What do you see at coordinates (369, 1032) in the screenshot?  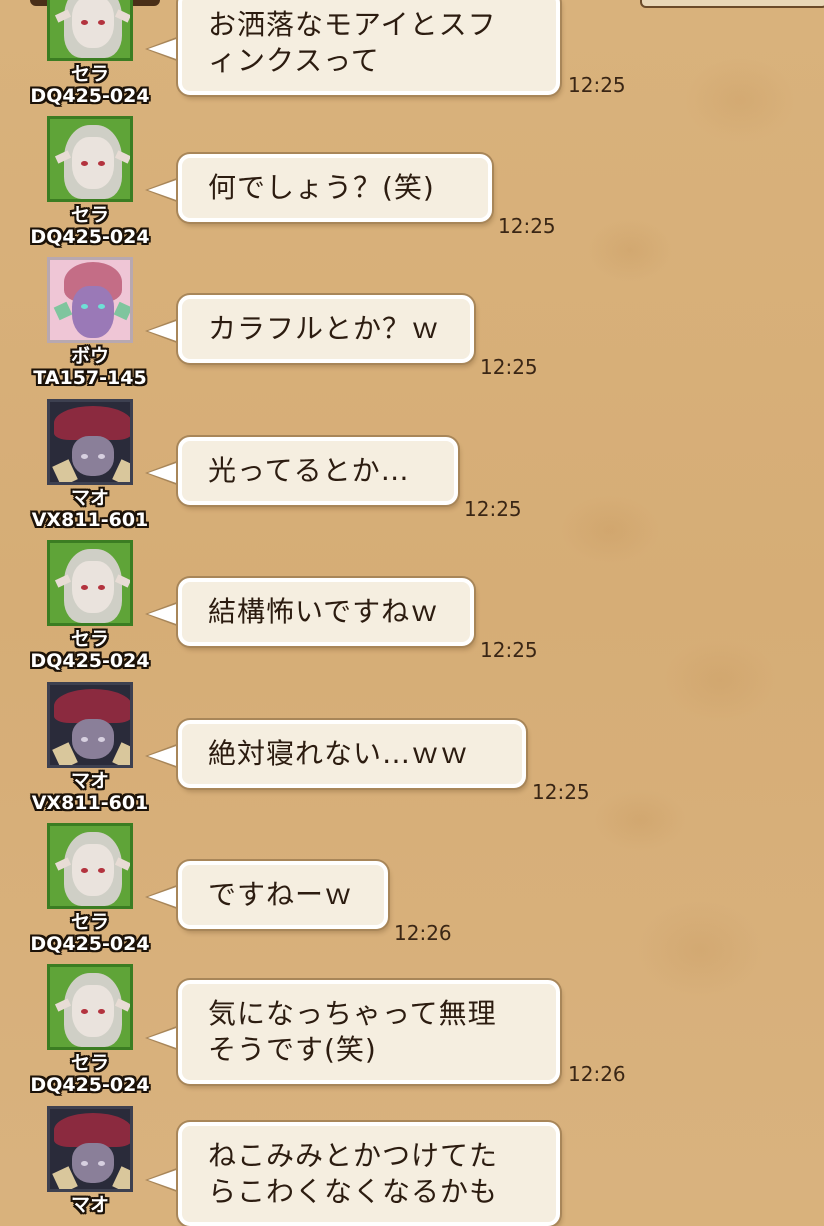 I see `message-bubble: 気になっちゃって無理 そうです(笑)` at bounding box center [369, 1032].